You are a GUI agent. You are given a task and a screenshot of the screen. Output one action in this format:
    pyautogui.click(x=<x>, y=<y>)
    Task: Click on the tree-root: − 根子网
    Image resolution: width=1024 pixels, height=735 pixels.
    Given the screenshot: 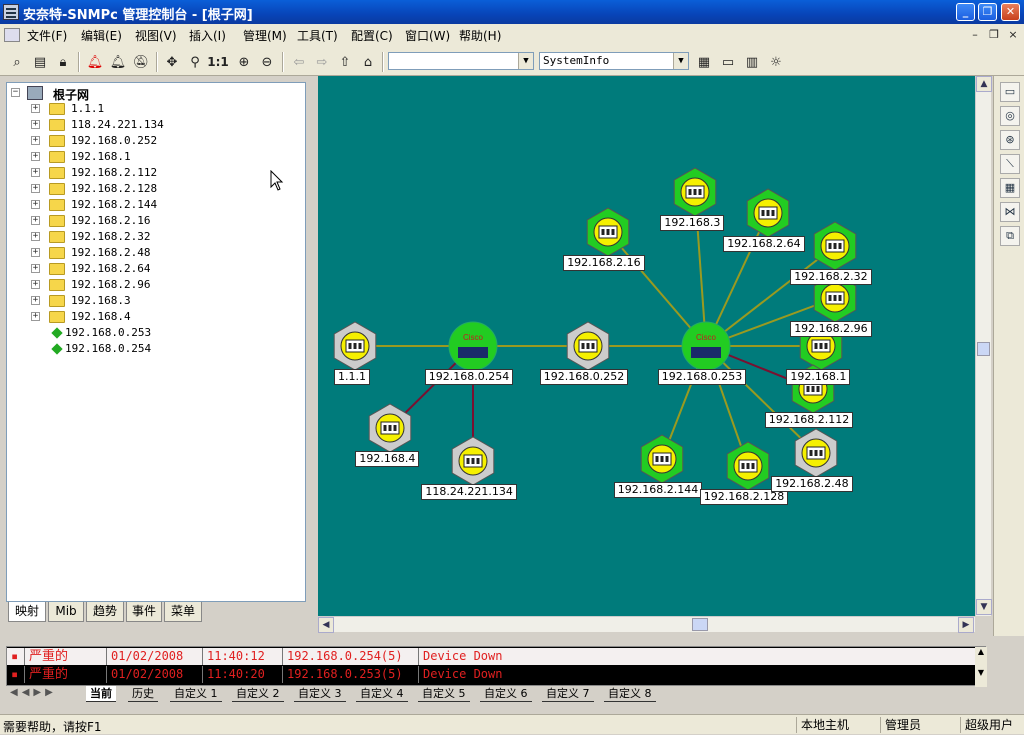 What is the action you would take?
    pyautogui.click(x=152, y=93)
    